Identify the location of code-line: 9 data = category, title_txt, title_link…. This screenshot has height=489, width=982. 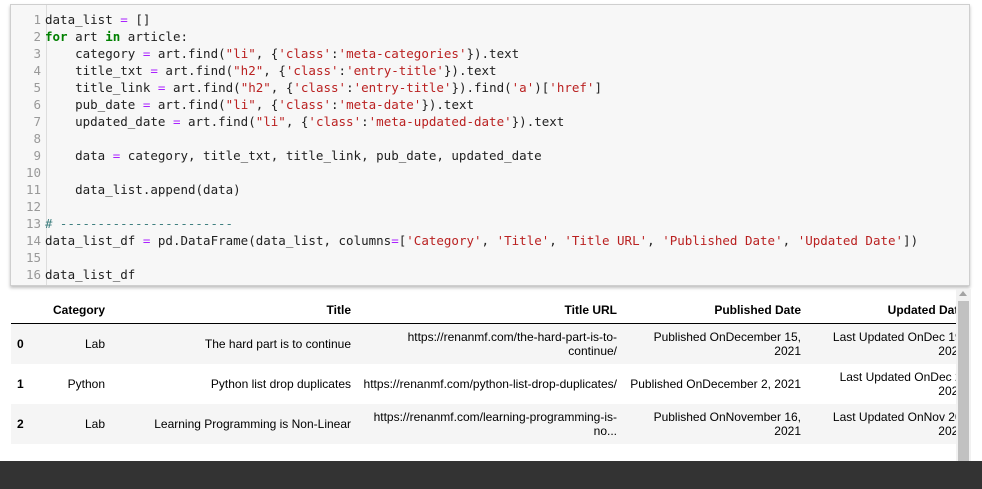
(276, 155).